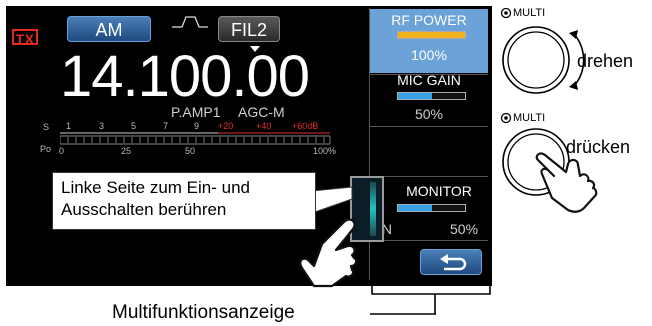 The image size is (652, 326). Describe the element at coordinates (566, 182) in the screenshot. I see `hand-press-icon` at that location.